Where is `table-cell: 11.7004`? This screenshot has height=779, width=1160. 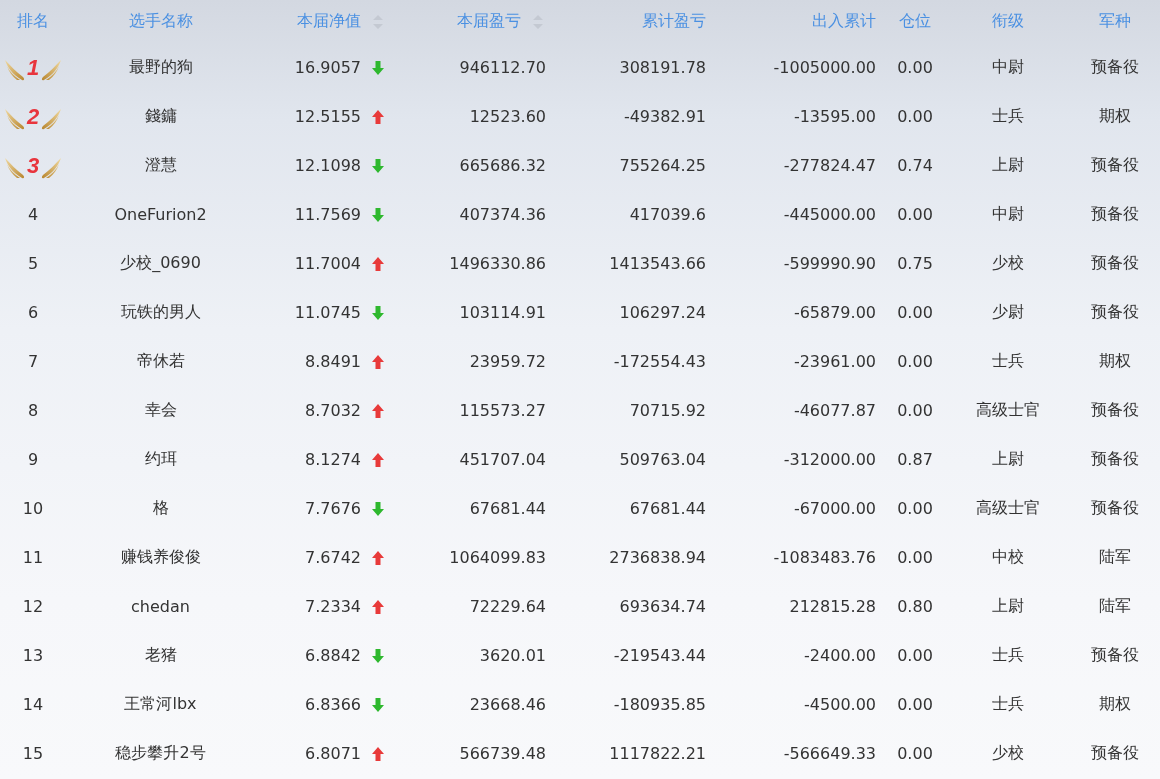
table-cell: 11.7004 is located at coordinates (327, 263).